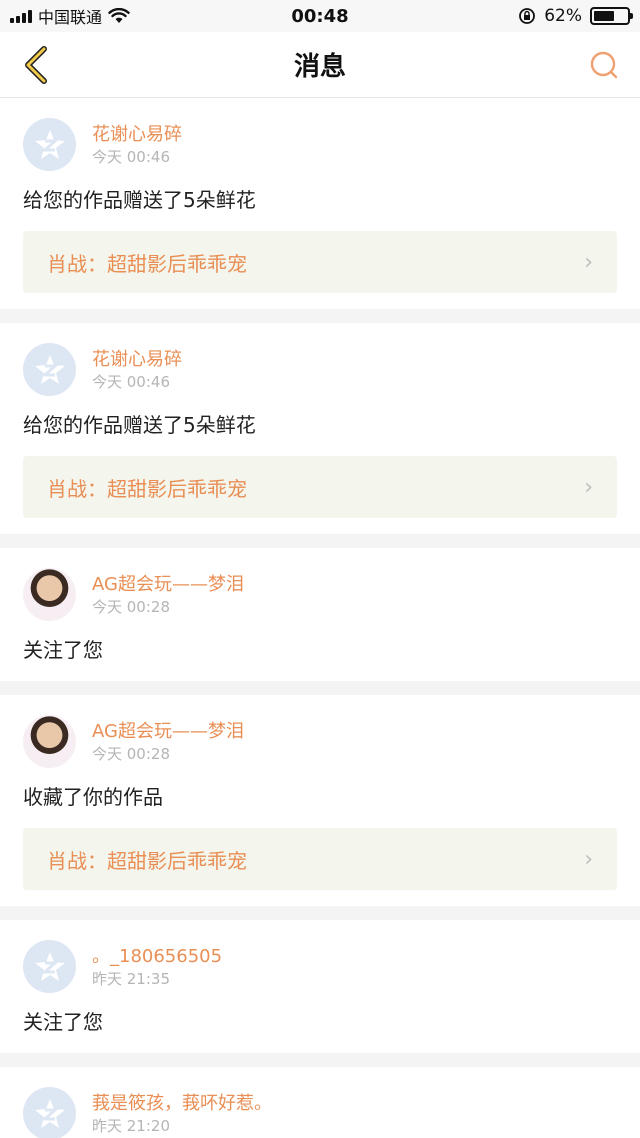  Describe the element at coordinates (320, 986) in the screenshot. I see `message-card: 。_180656505 昨天 21:35 关注了您` at that location.